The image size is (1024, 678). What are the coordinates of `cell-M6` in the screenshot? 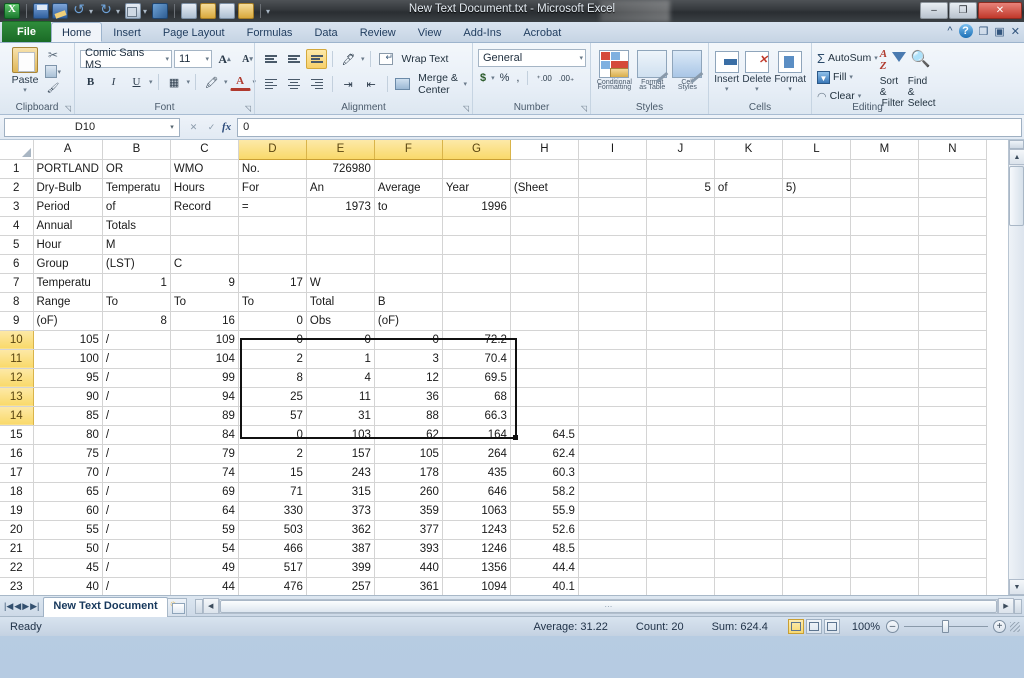 It's located at (884, 264).